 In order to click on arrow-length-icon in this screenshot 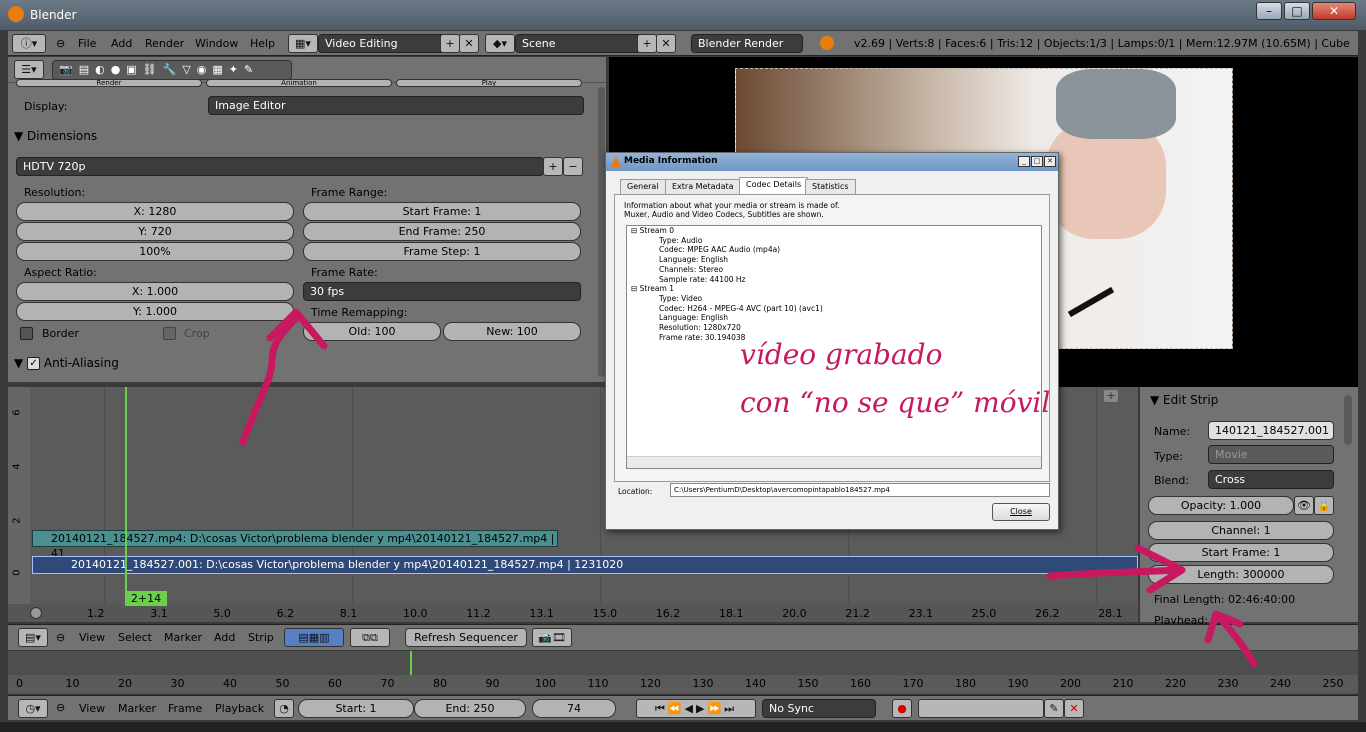, I will do `click(1114, 573)`.